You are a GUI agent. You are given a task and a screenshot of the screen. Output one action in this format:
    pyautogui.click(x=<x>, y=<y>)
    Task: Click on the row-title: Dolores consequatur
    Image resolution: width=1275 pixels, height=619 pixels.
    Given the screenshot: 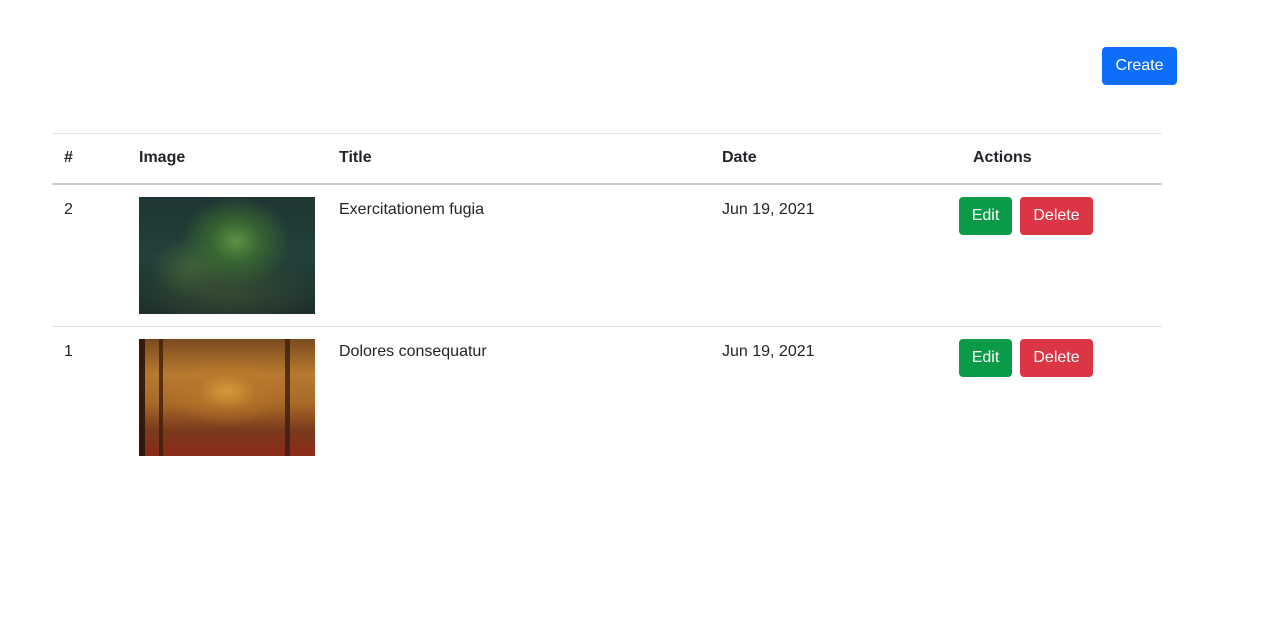 What is the action you would take?
    pyautogui.click(x=413, y=351)
    